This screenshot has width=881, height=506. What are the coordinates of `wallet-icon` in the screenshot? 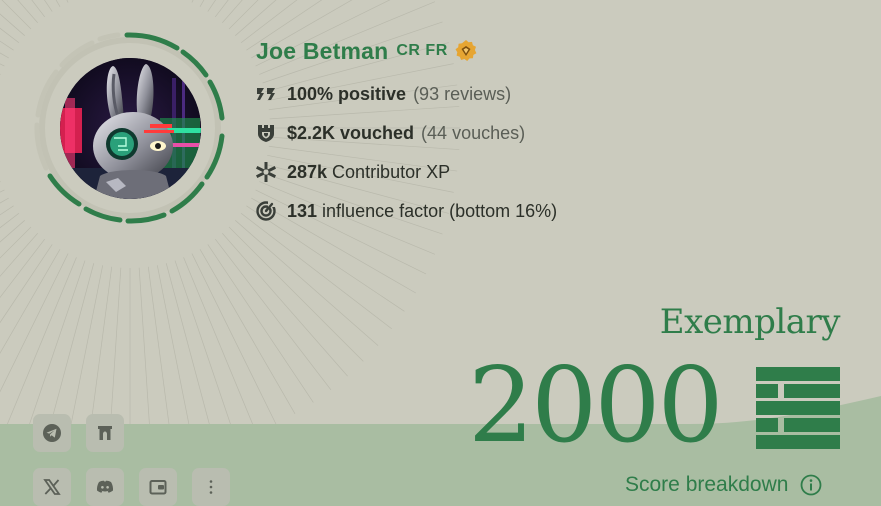 It's located at (158, 487).